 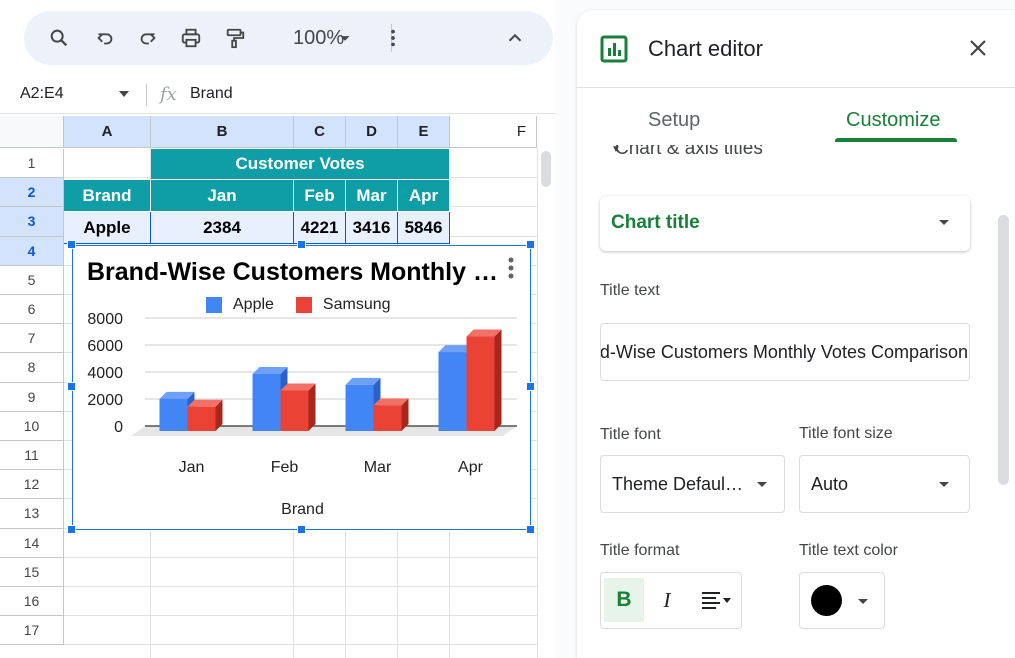 What do you see at coordinates (32, 631) in the screenshot?
I see `row-header-17: 17` at bounding box center [32, 631].